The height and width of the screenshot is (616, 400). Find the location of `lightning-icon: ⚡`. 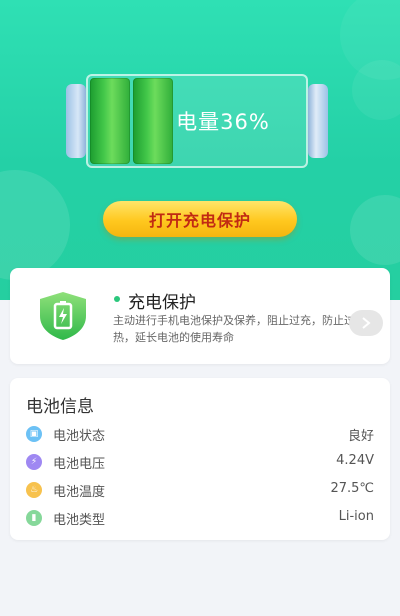

lightning-icon: ⚡ is located at coordinates (34, 462).